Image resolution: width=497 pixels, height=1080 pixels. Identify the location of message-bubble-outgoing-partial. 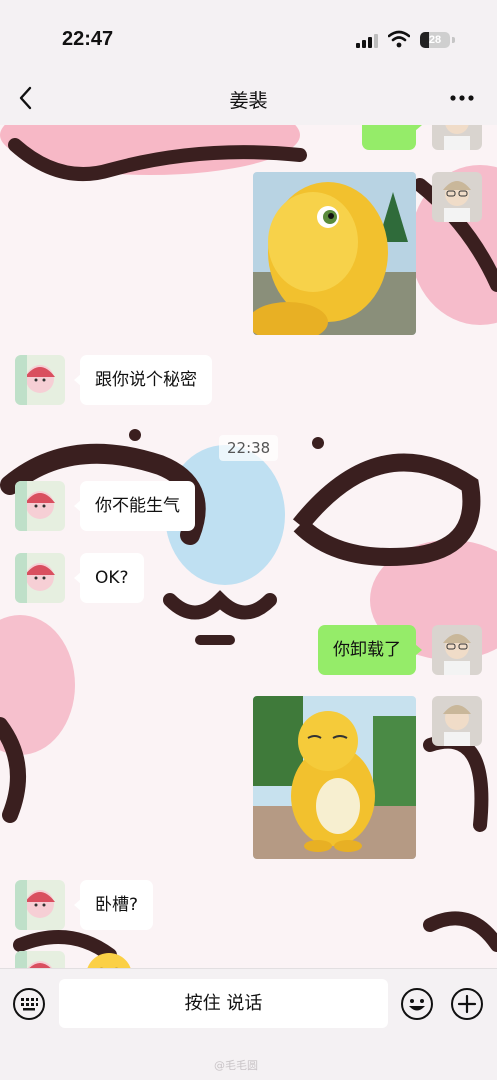
(392, 137).